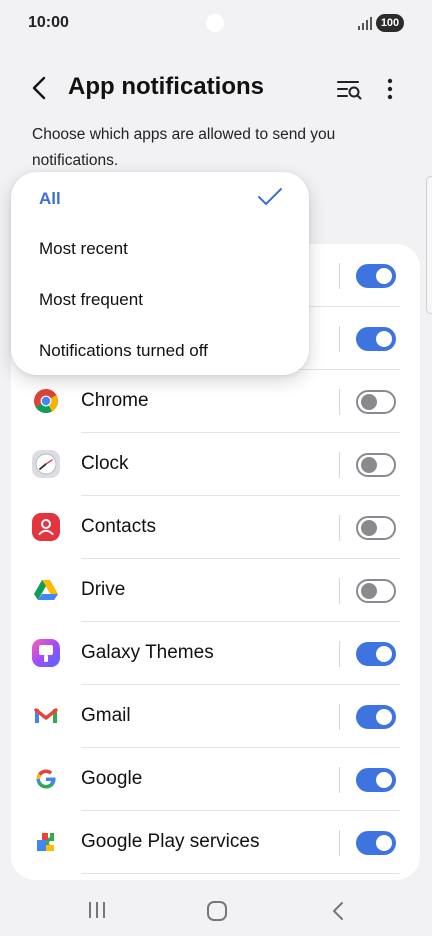  I want to click on google-icon, so click(46, 779).